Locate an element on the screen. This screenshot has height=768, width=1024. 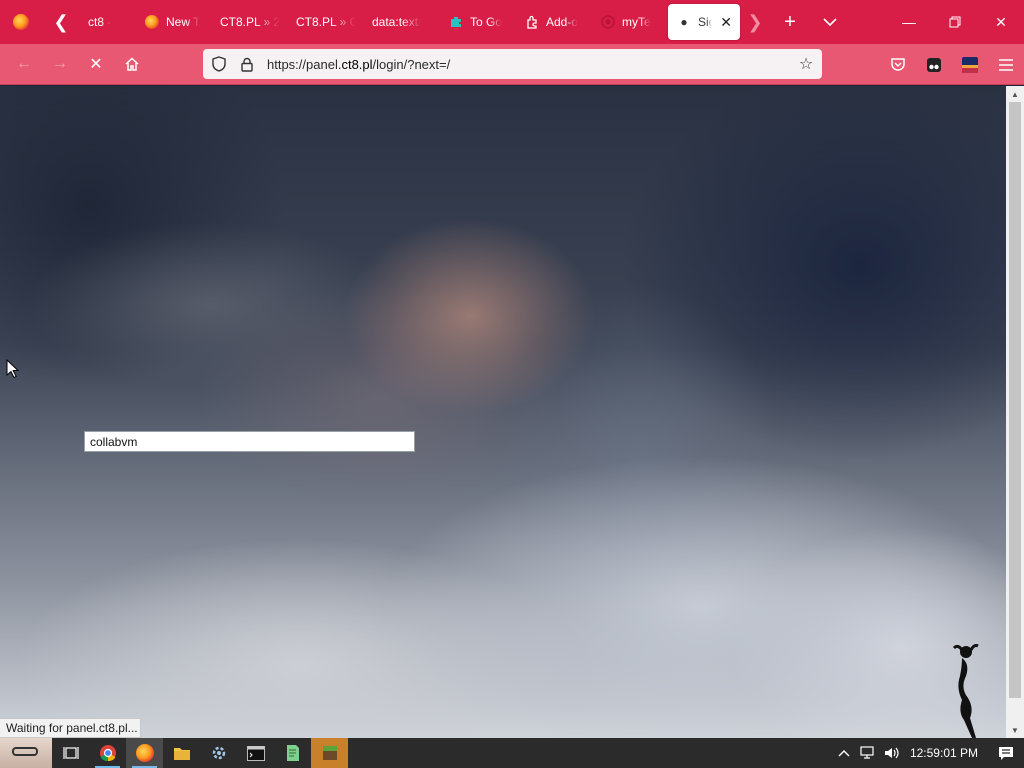
extension-sunset-icon is located at coordinates (970, 64).